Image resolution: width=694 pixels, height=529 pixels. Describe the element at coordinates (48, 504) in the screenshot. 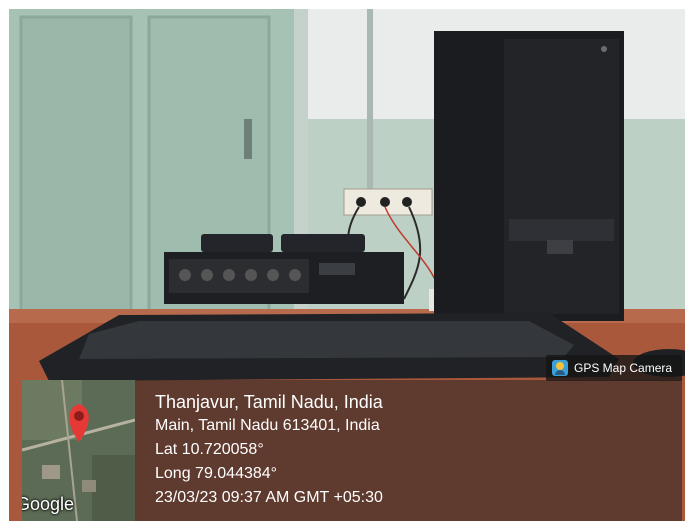

I see `google-map-label: Google` at that location.